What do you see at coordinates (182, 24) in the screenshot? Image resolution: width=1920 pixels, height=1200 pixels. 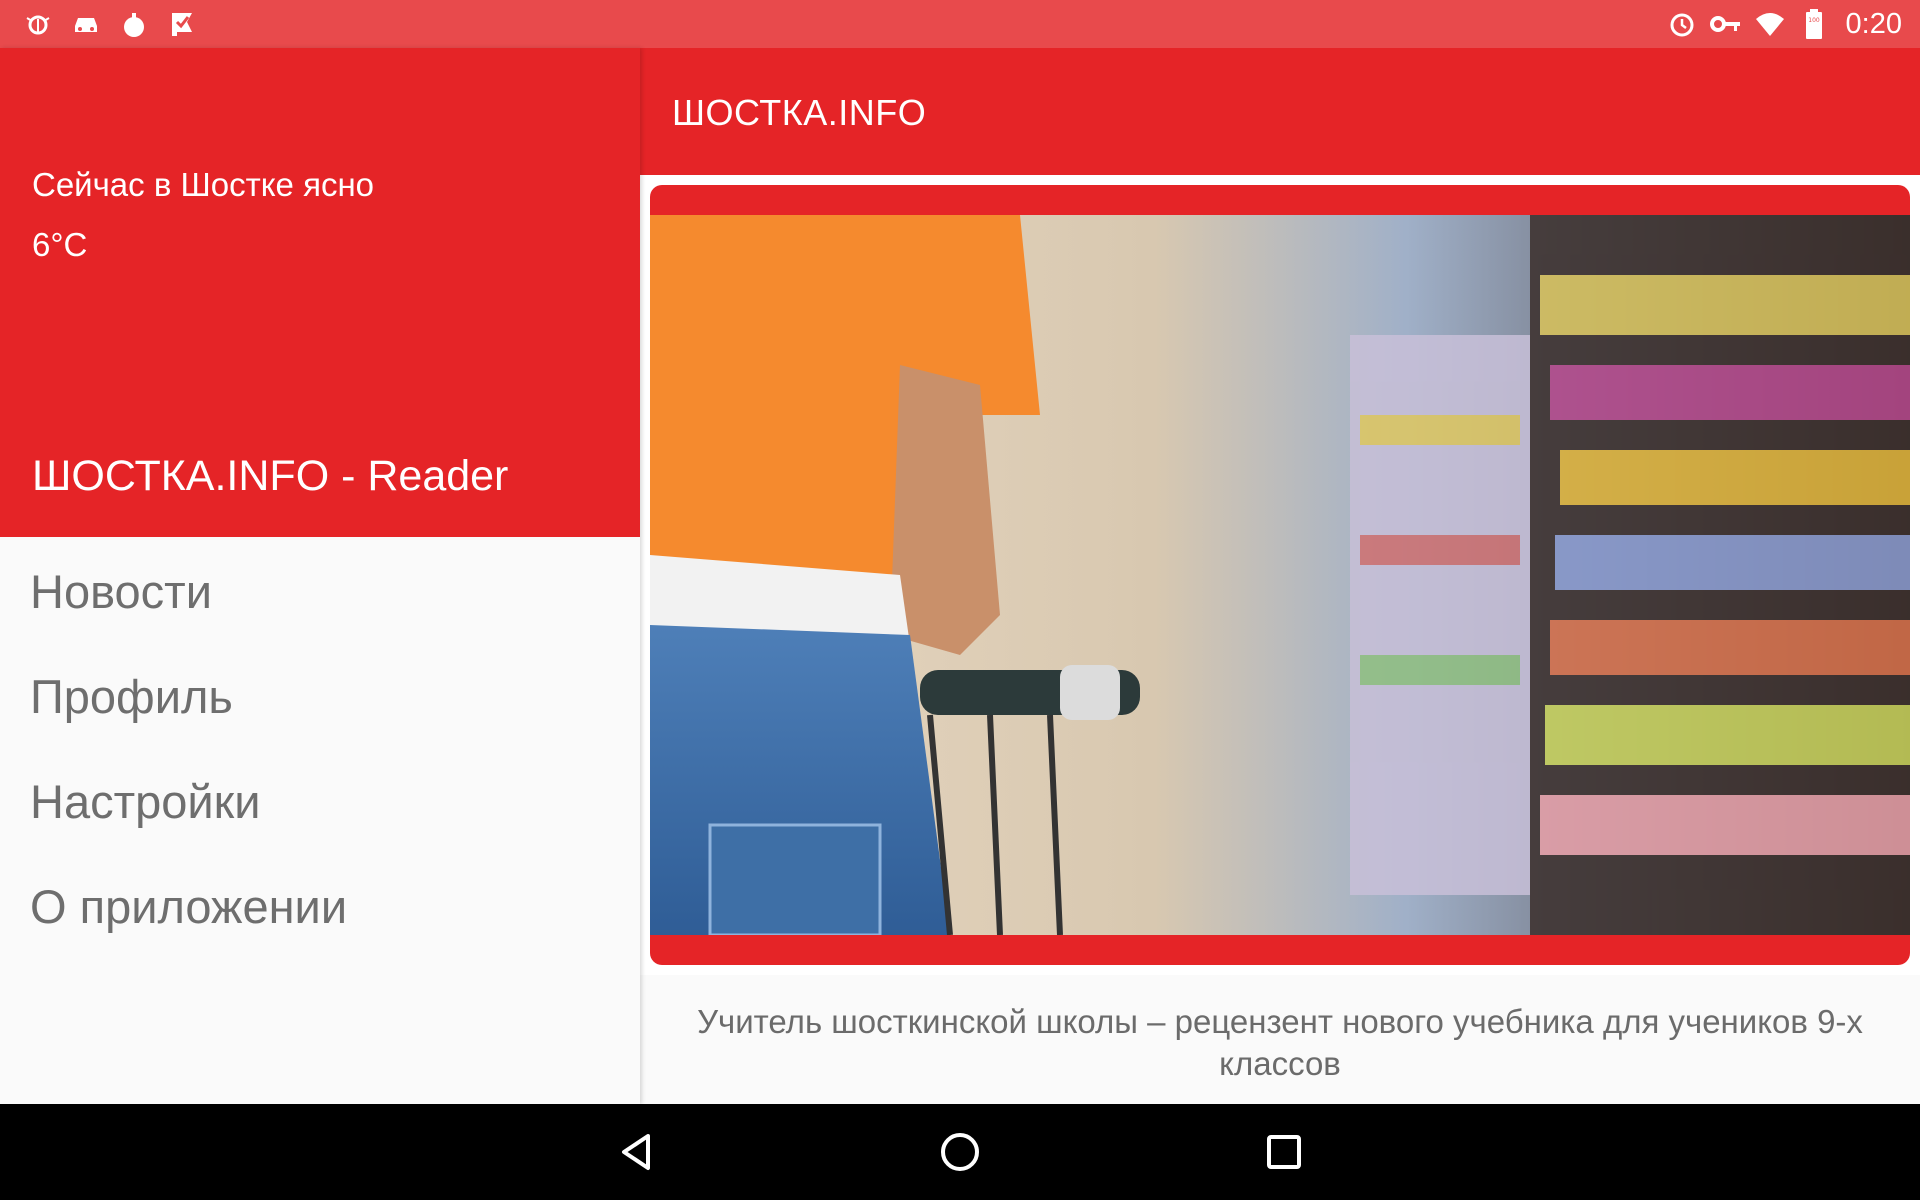 I see `check-flag-icon` at bounding box center [182, 24].